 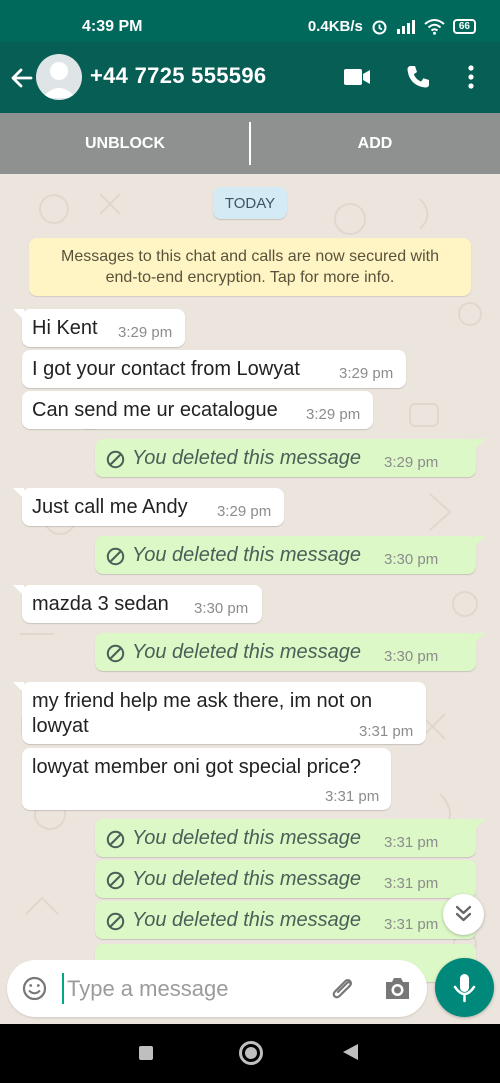 I want to click on incoming-message: Can send me ur ecatalogue 3:29 pm, so click(x=197, y=410).